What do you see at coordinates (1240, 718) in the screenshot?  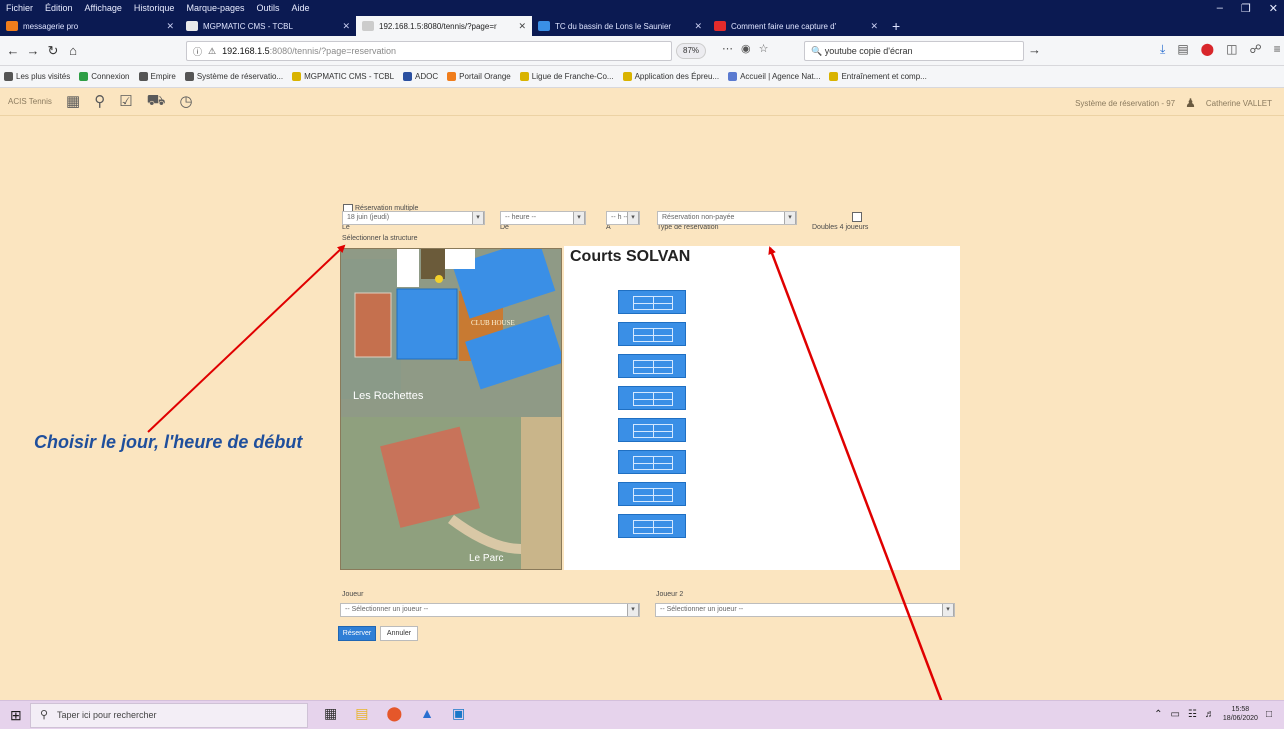 I see `clock-date: 18/06/2020` at bounding box center [1240, 718].